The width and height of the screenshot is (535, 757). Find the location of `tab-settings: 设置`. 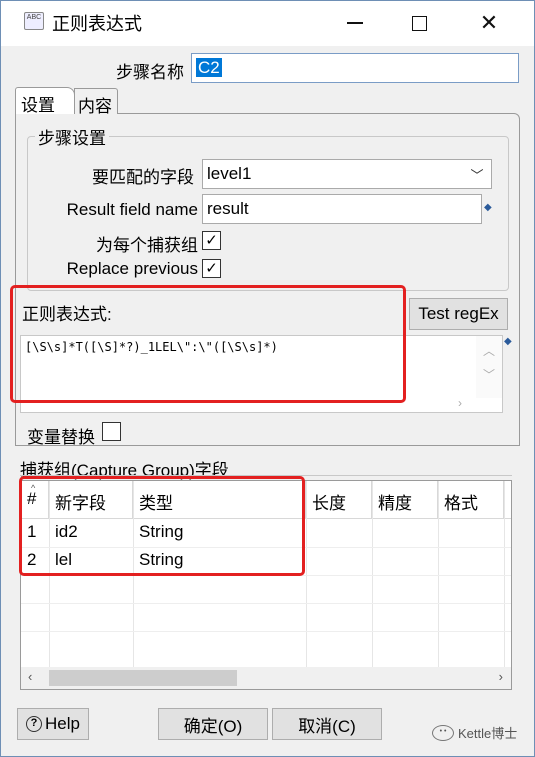

tab-settings: 设置 is located at coordinates (45, 101).